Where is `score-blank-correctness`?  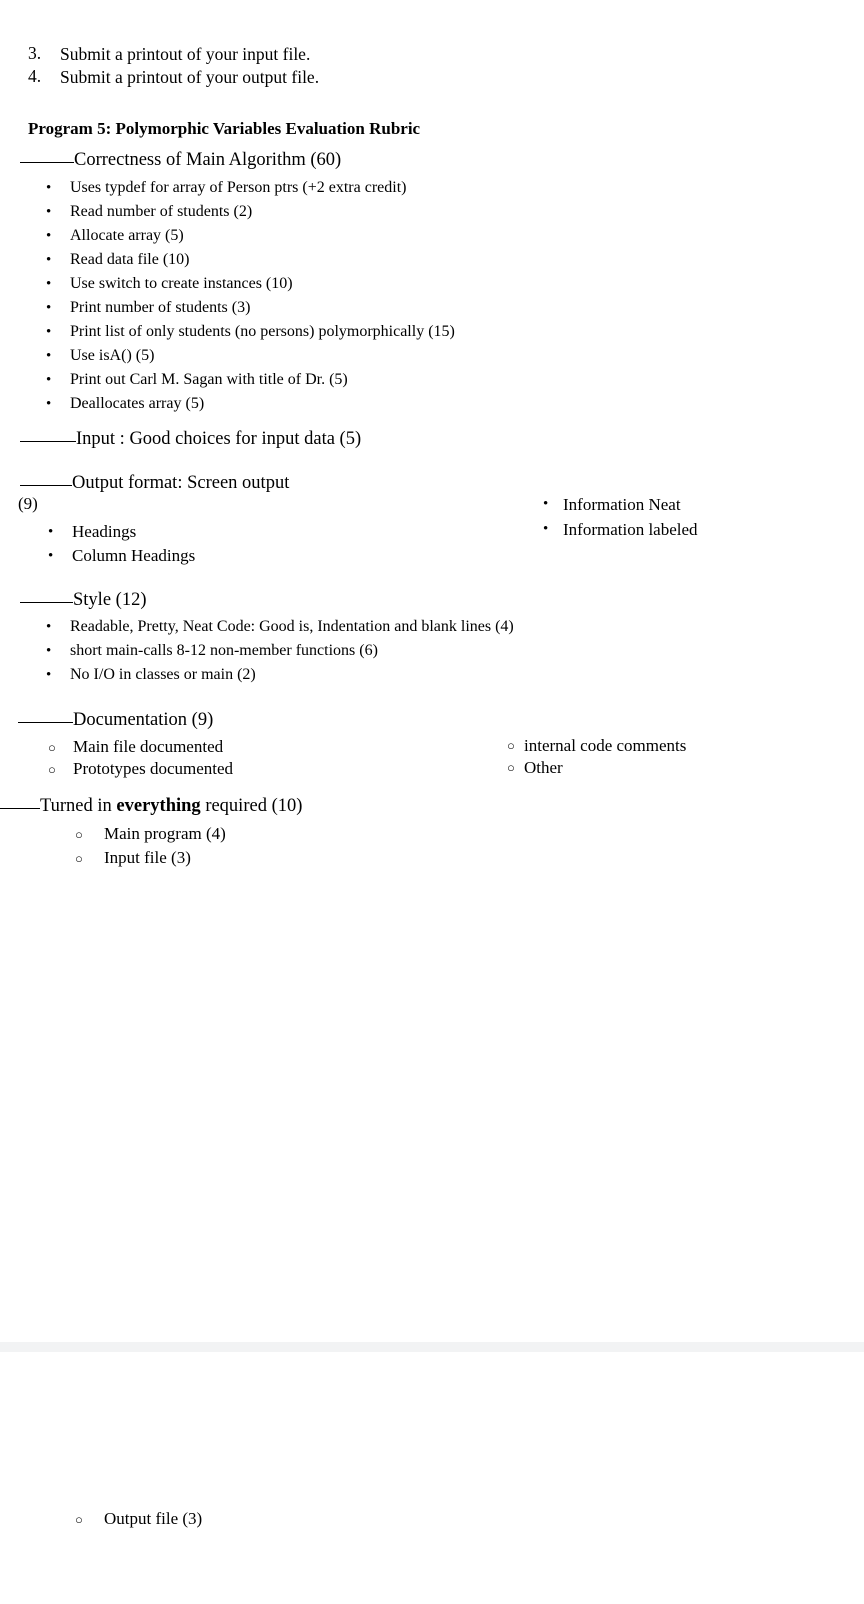 score-blank-correctness is located at coordinates (47, 155).